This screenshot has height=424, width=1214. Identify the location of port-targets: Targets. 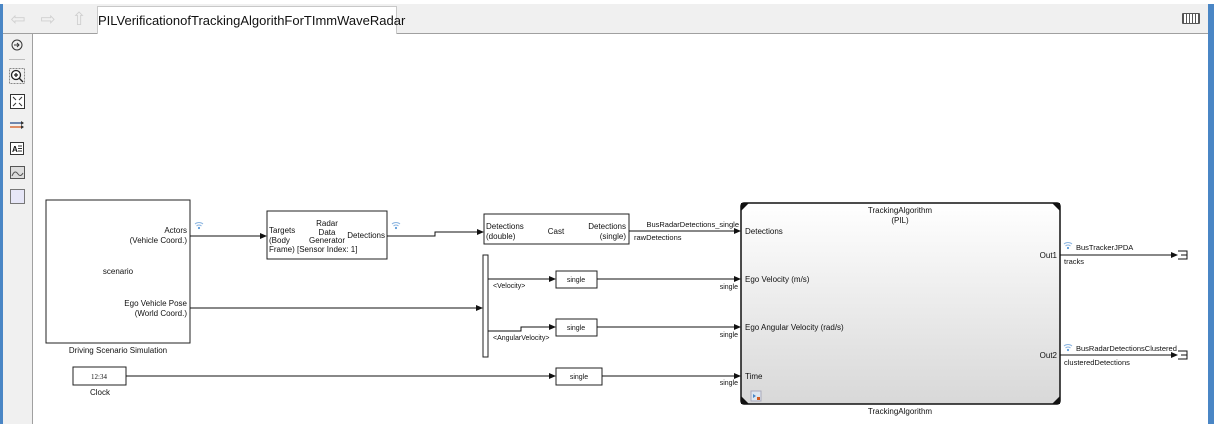
(282, 230).